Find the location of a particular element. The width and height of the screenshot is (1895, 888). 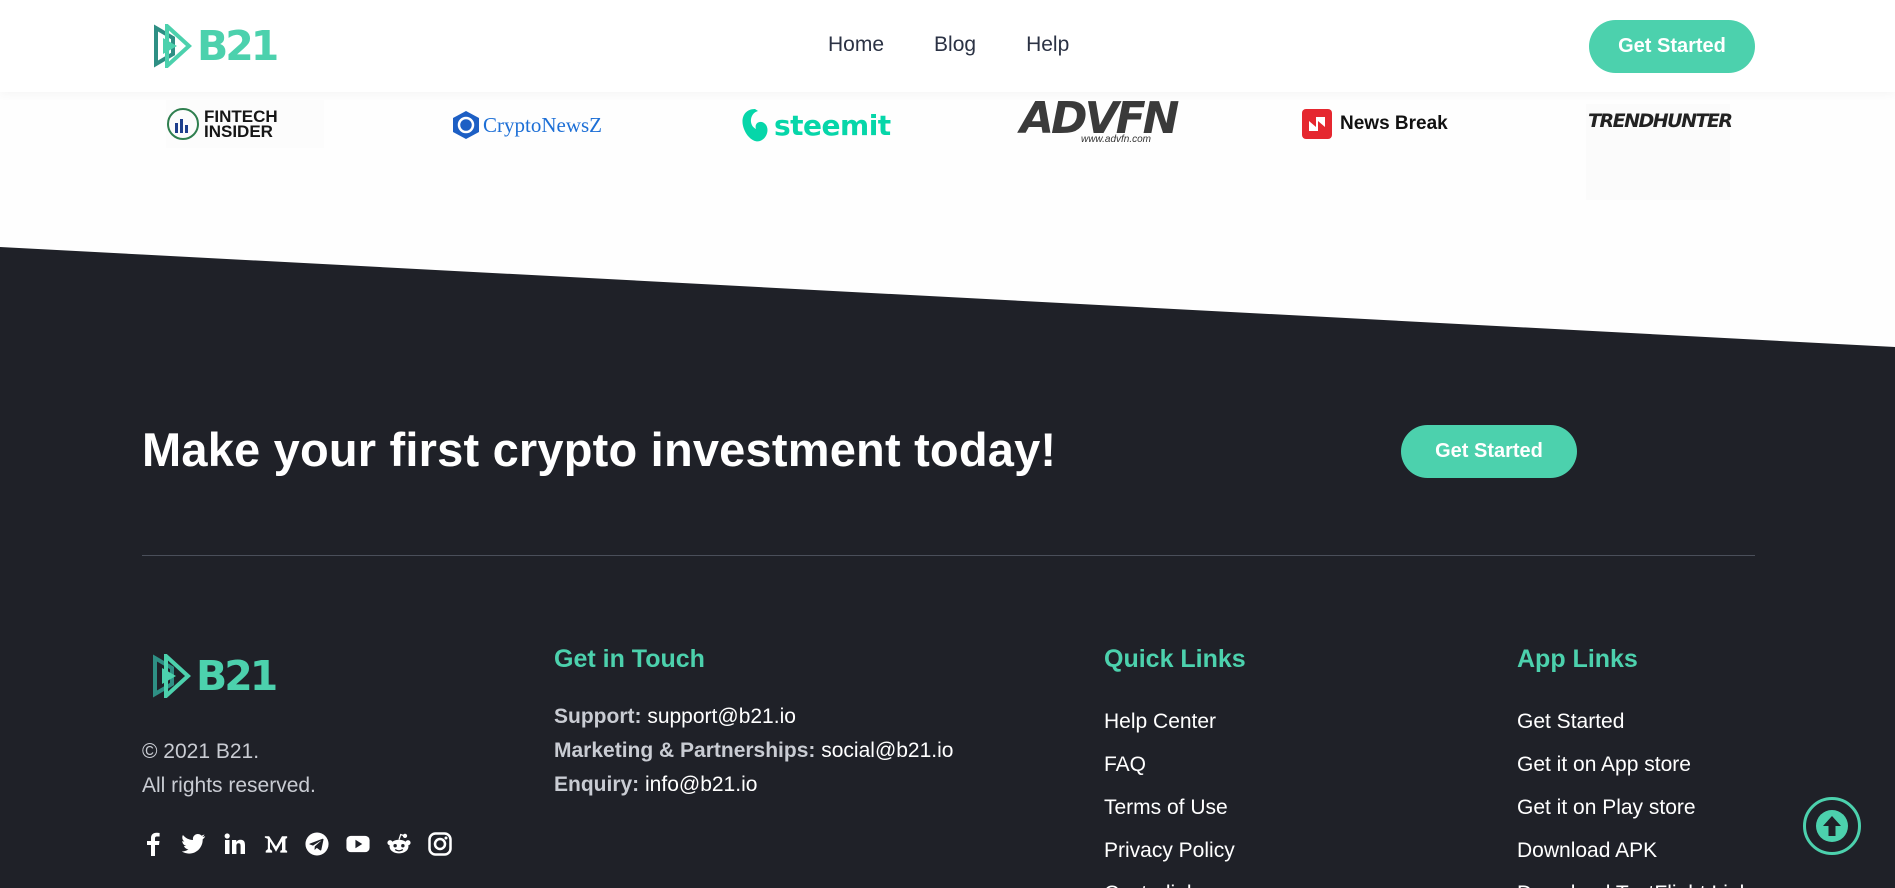

link-faq: FAQ is located at coordinates (1169, 764).